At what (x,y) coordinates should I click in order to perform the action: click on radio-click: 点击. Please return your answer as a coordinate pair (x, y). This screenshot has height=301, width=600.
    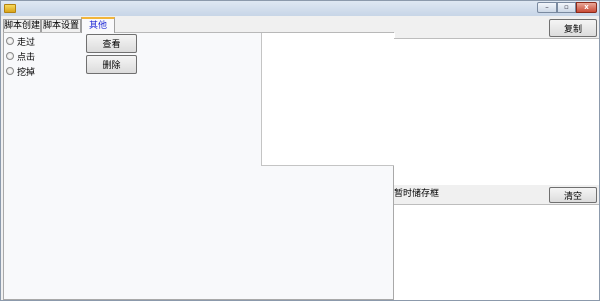
    Looking at the image, I should click on (21, 56).